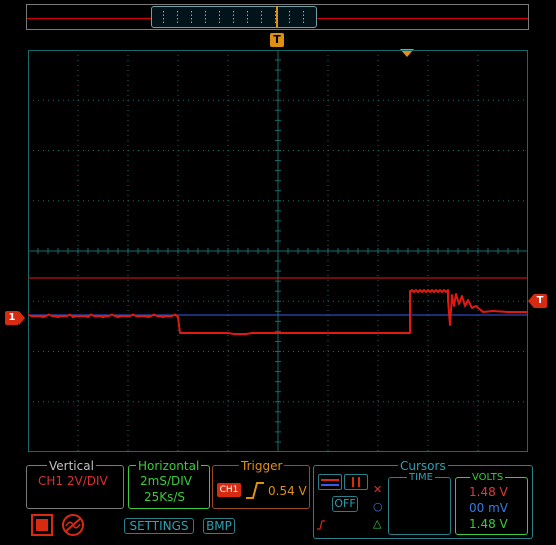 The height and width of the screenshot is (545, 556). I want to click on cursor-v2-value: 1.48 V, so click(488, 524).